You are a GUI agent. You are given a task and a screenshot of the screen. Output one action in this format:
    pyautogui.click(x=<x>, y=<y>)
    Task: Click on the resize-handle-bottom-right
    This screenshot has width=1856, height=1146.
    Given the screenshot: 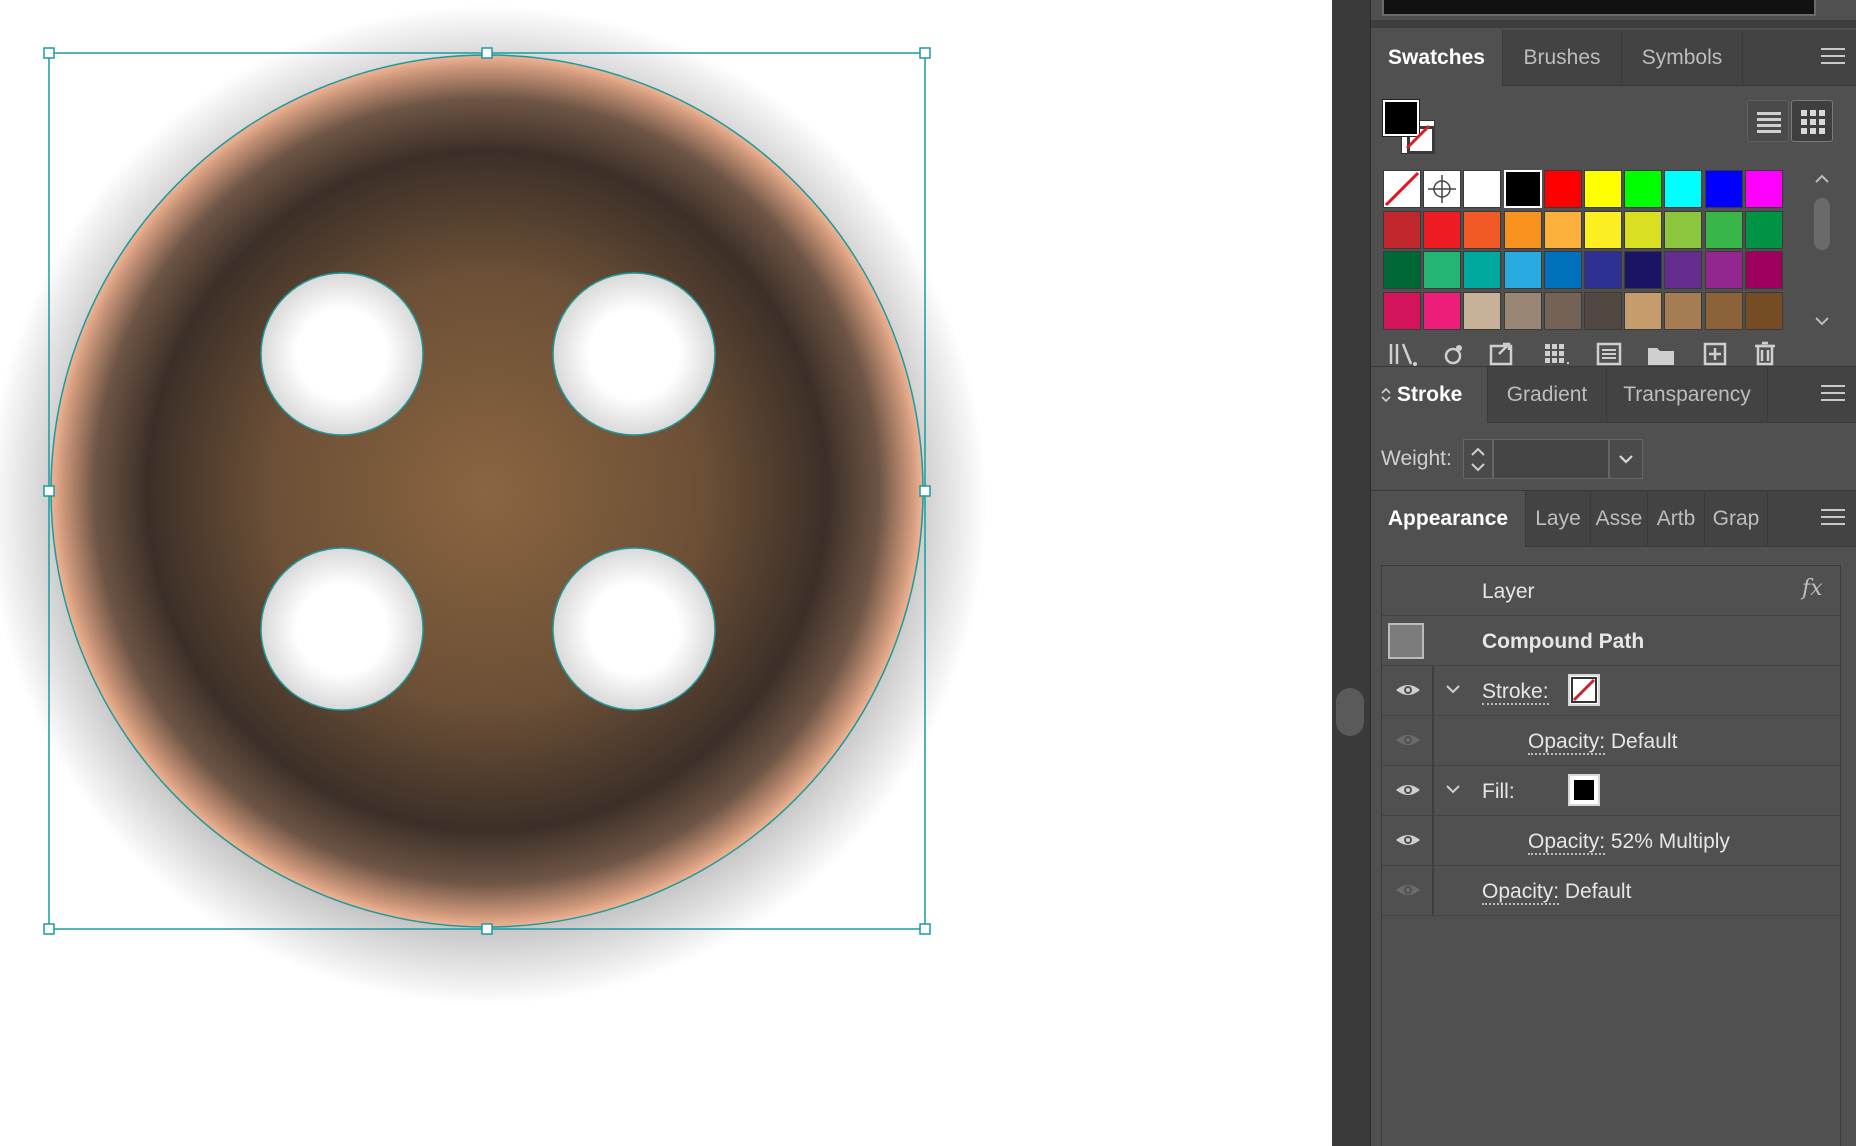 What is the action you would take?
    pyautogui.click(x=925, y=929)
    